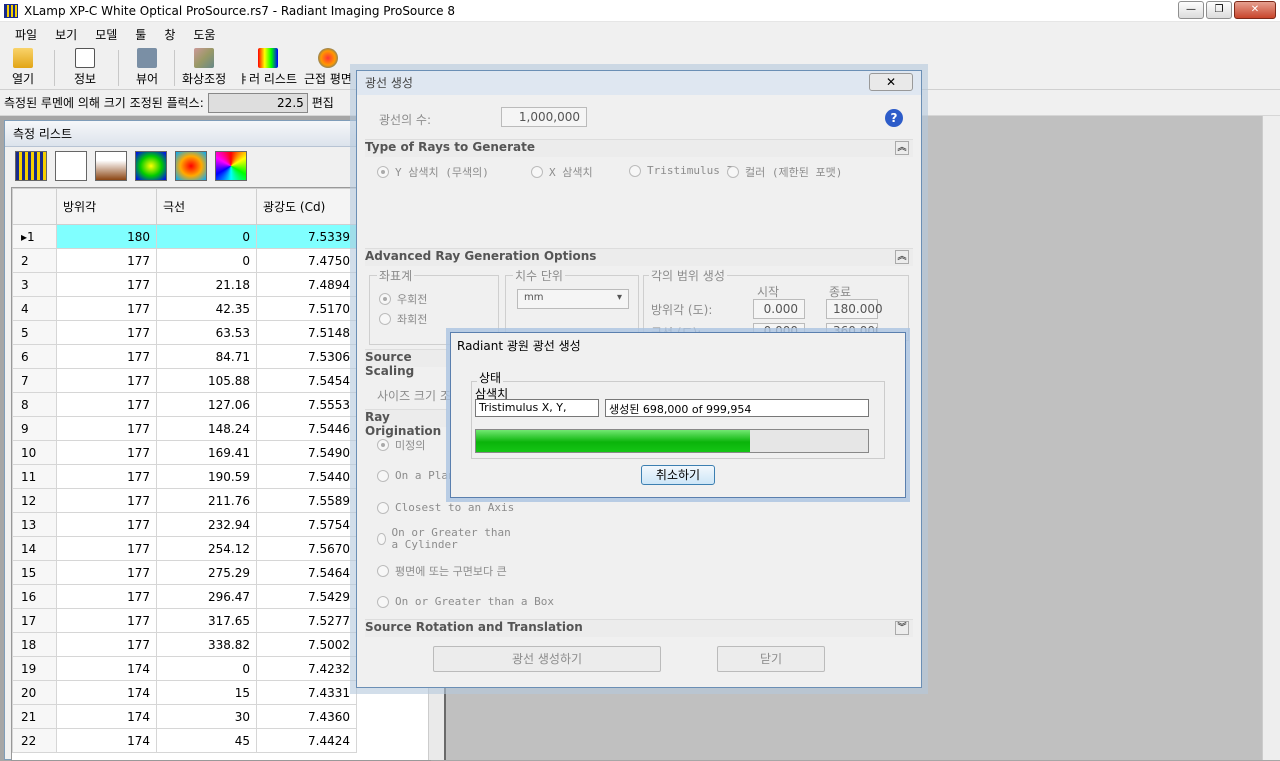 The image size is (1280, 761). Describe the element at coordinates (784, 172) in the screenshot. I see `radio-color: 컬러 (제한된 포맷)` at that location.